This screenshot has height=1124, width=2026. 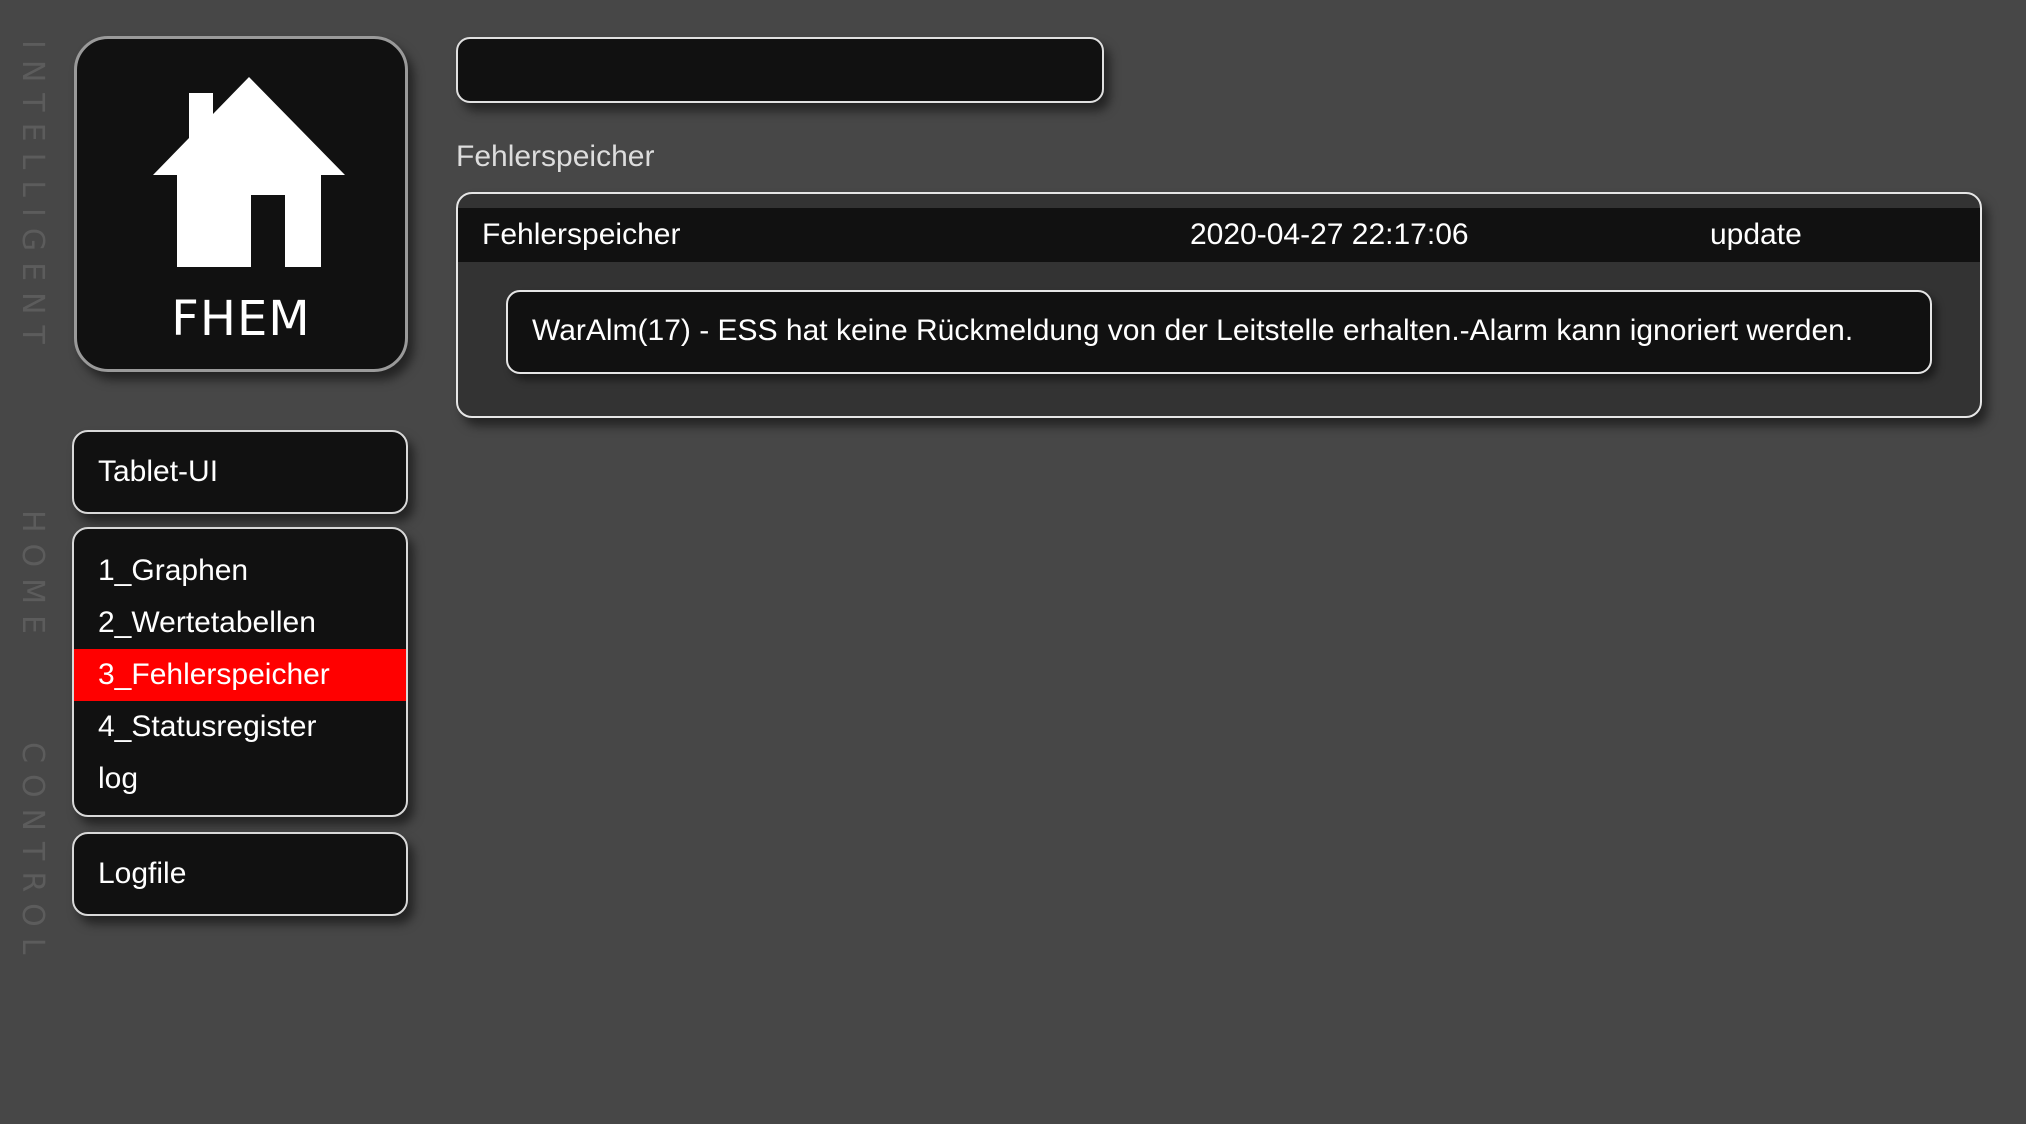 I want to click on nav-tablet-ui-box: Tablet-UI, so click(x=240, y=472).